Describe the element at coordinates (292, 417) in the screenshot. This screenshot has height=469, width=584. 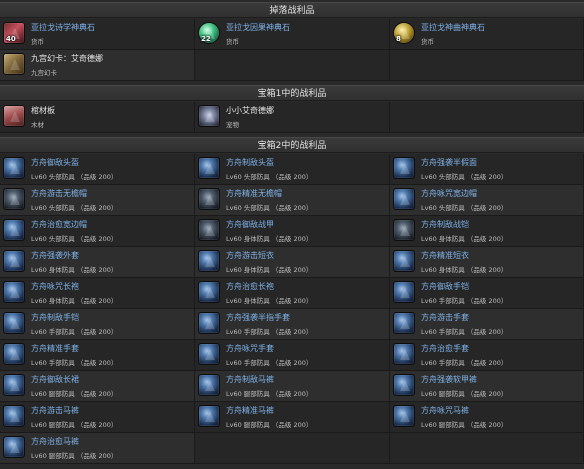
I see `loot-item: 方舟精准马裤 Lv60 腿部防具 （品级 200）` at that location.